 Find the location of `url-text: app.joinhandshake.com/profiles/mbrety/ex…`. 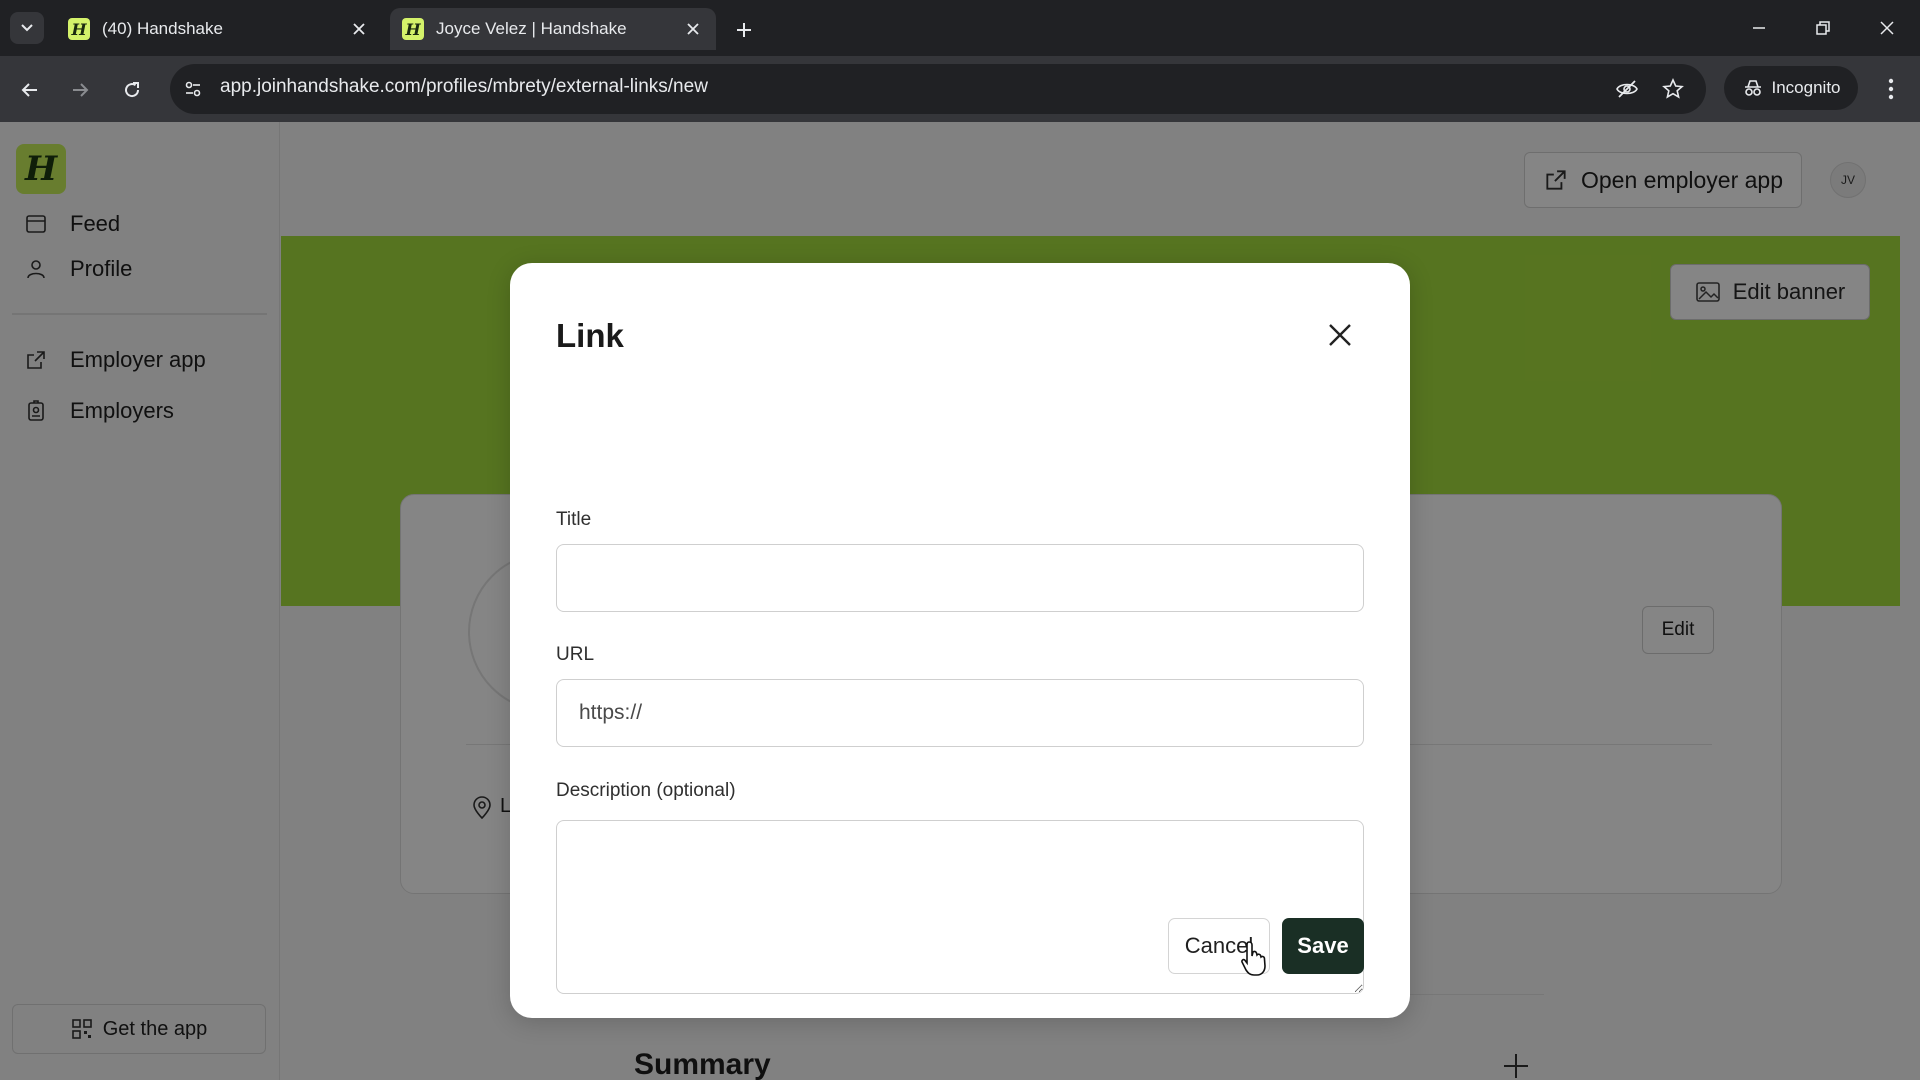

url-text: app.joinhandshake.com/profiles/mbrety/ex… is located at coordinates (464, 87).